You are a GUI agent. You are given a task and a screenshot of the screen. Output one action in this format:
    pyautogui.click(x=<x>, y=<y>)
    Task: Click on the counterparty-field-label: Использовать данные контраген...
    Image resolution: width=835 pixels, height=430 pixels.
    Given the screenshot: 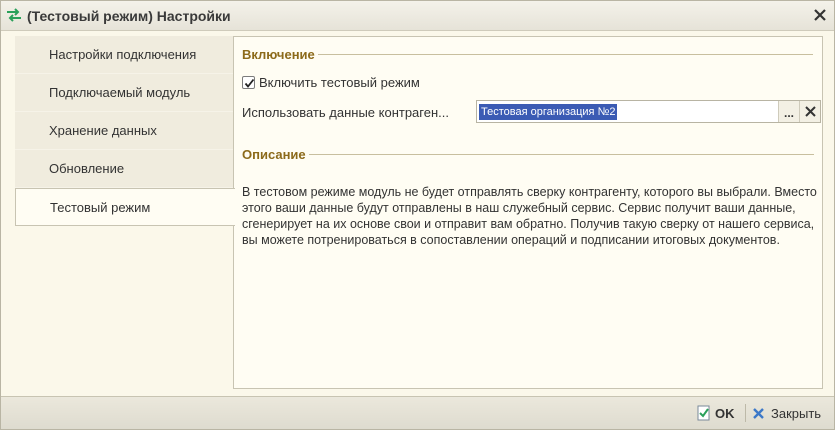 What is the action you would take?
    pyautogui.click(x=345, y=112)
    